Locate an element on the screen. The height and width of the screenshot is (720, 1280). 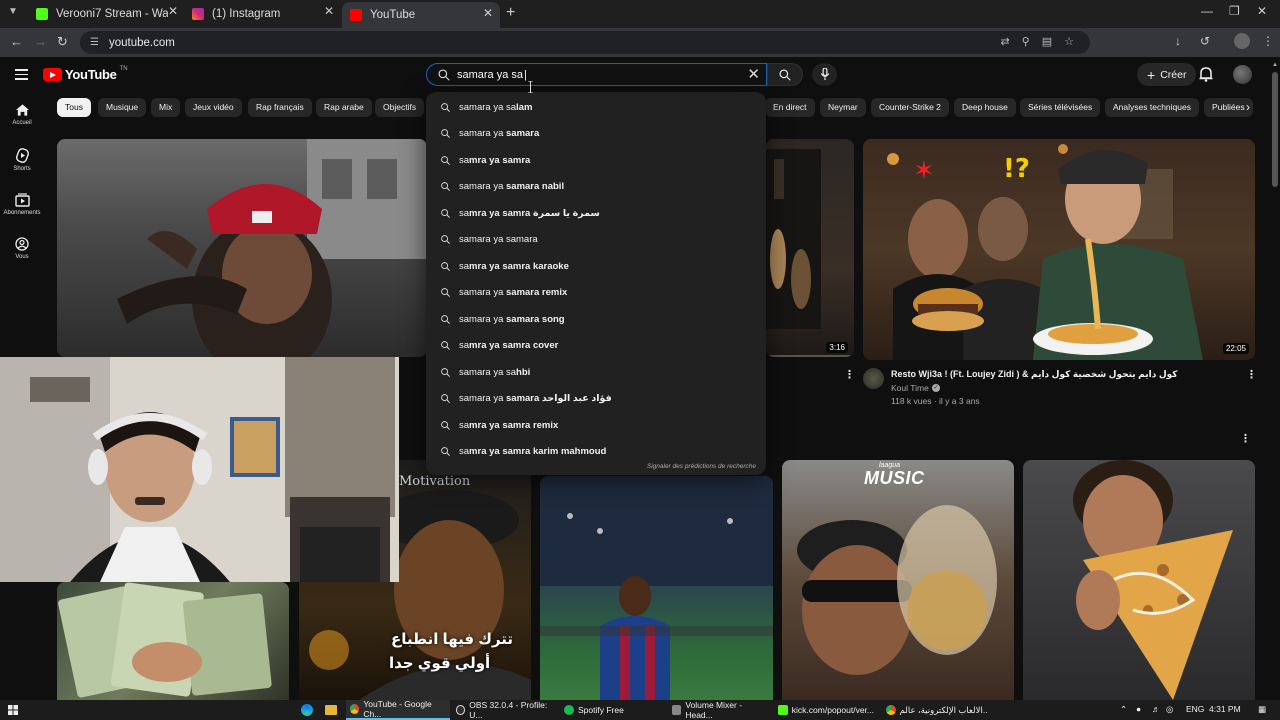
forward-icon: → is located at coordinates (40, 41).